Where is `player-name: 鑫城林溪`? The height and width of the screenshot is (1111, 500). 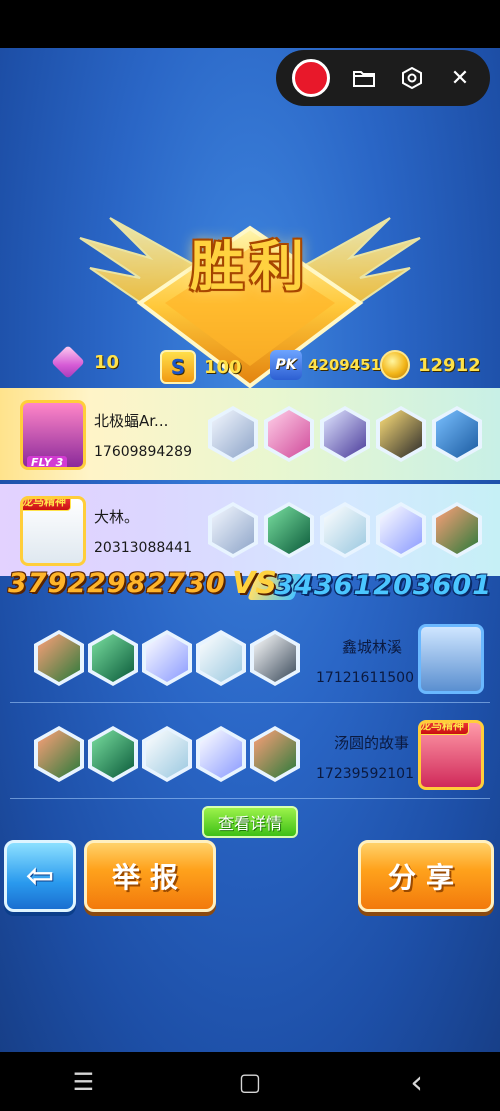
player-name: 鑫城林溪 is located at coordinates (372, 647).